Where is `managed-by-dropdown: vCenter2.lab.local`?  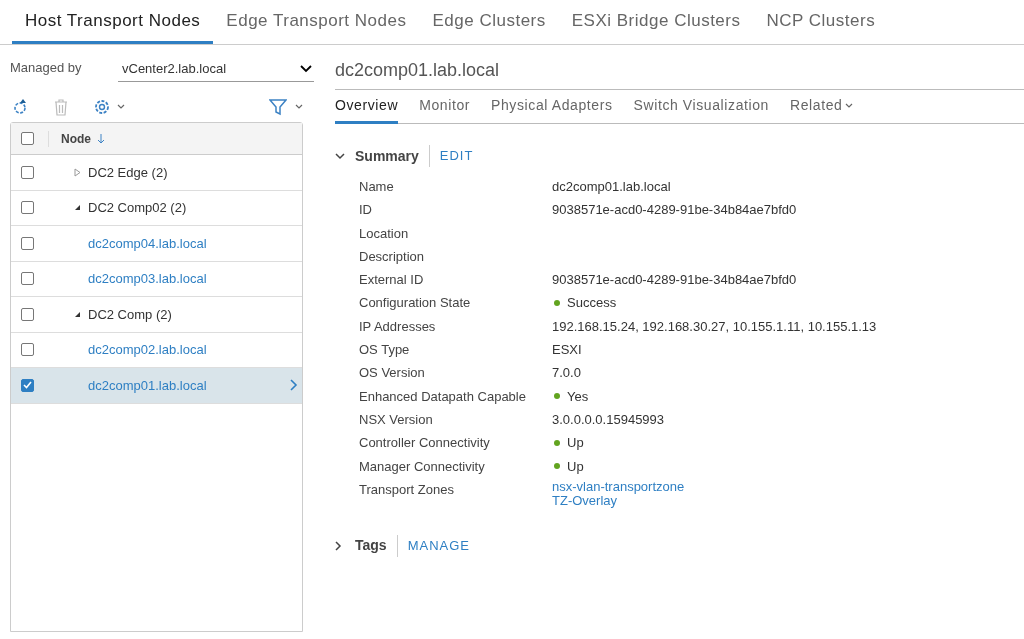 managed-by-dropdown: vCenter2.lab.local is located at coordinates (216, 69).